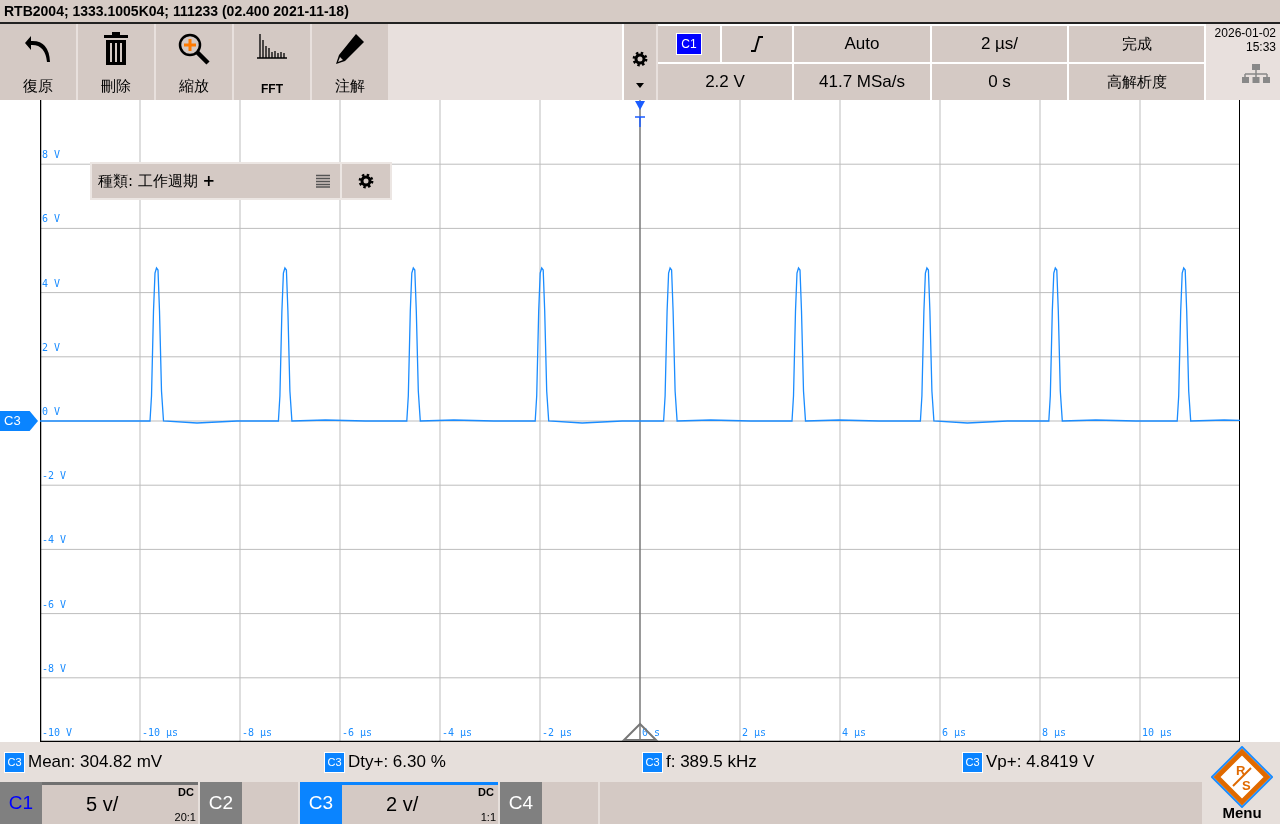 This screenshot has height=824, width=1280. I want to click on channel-button: C4, so click(521, 803).